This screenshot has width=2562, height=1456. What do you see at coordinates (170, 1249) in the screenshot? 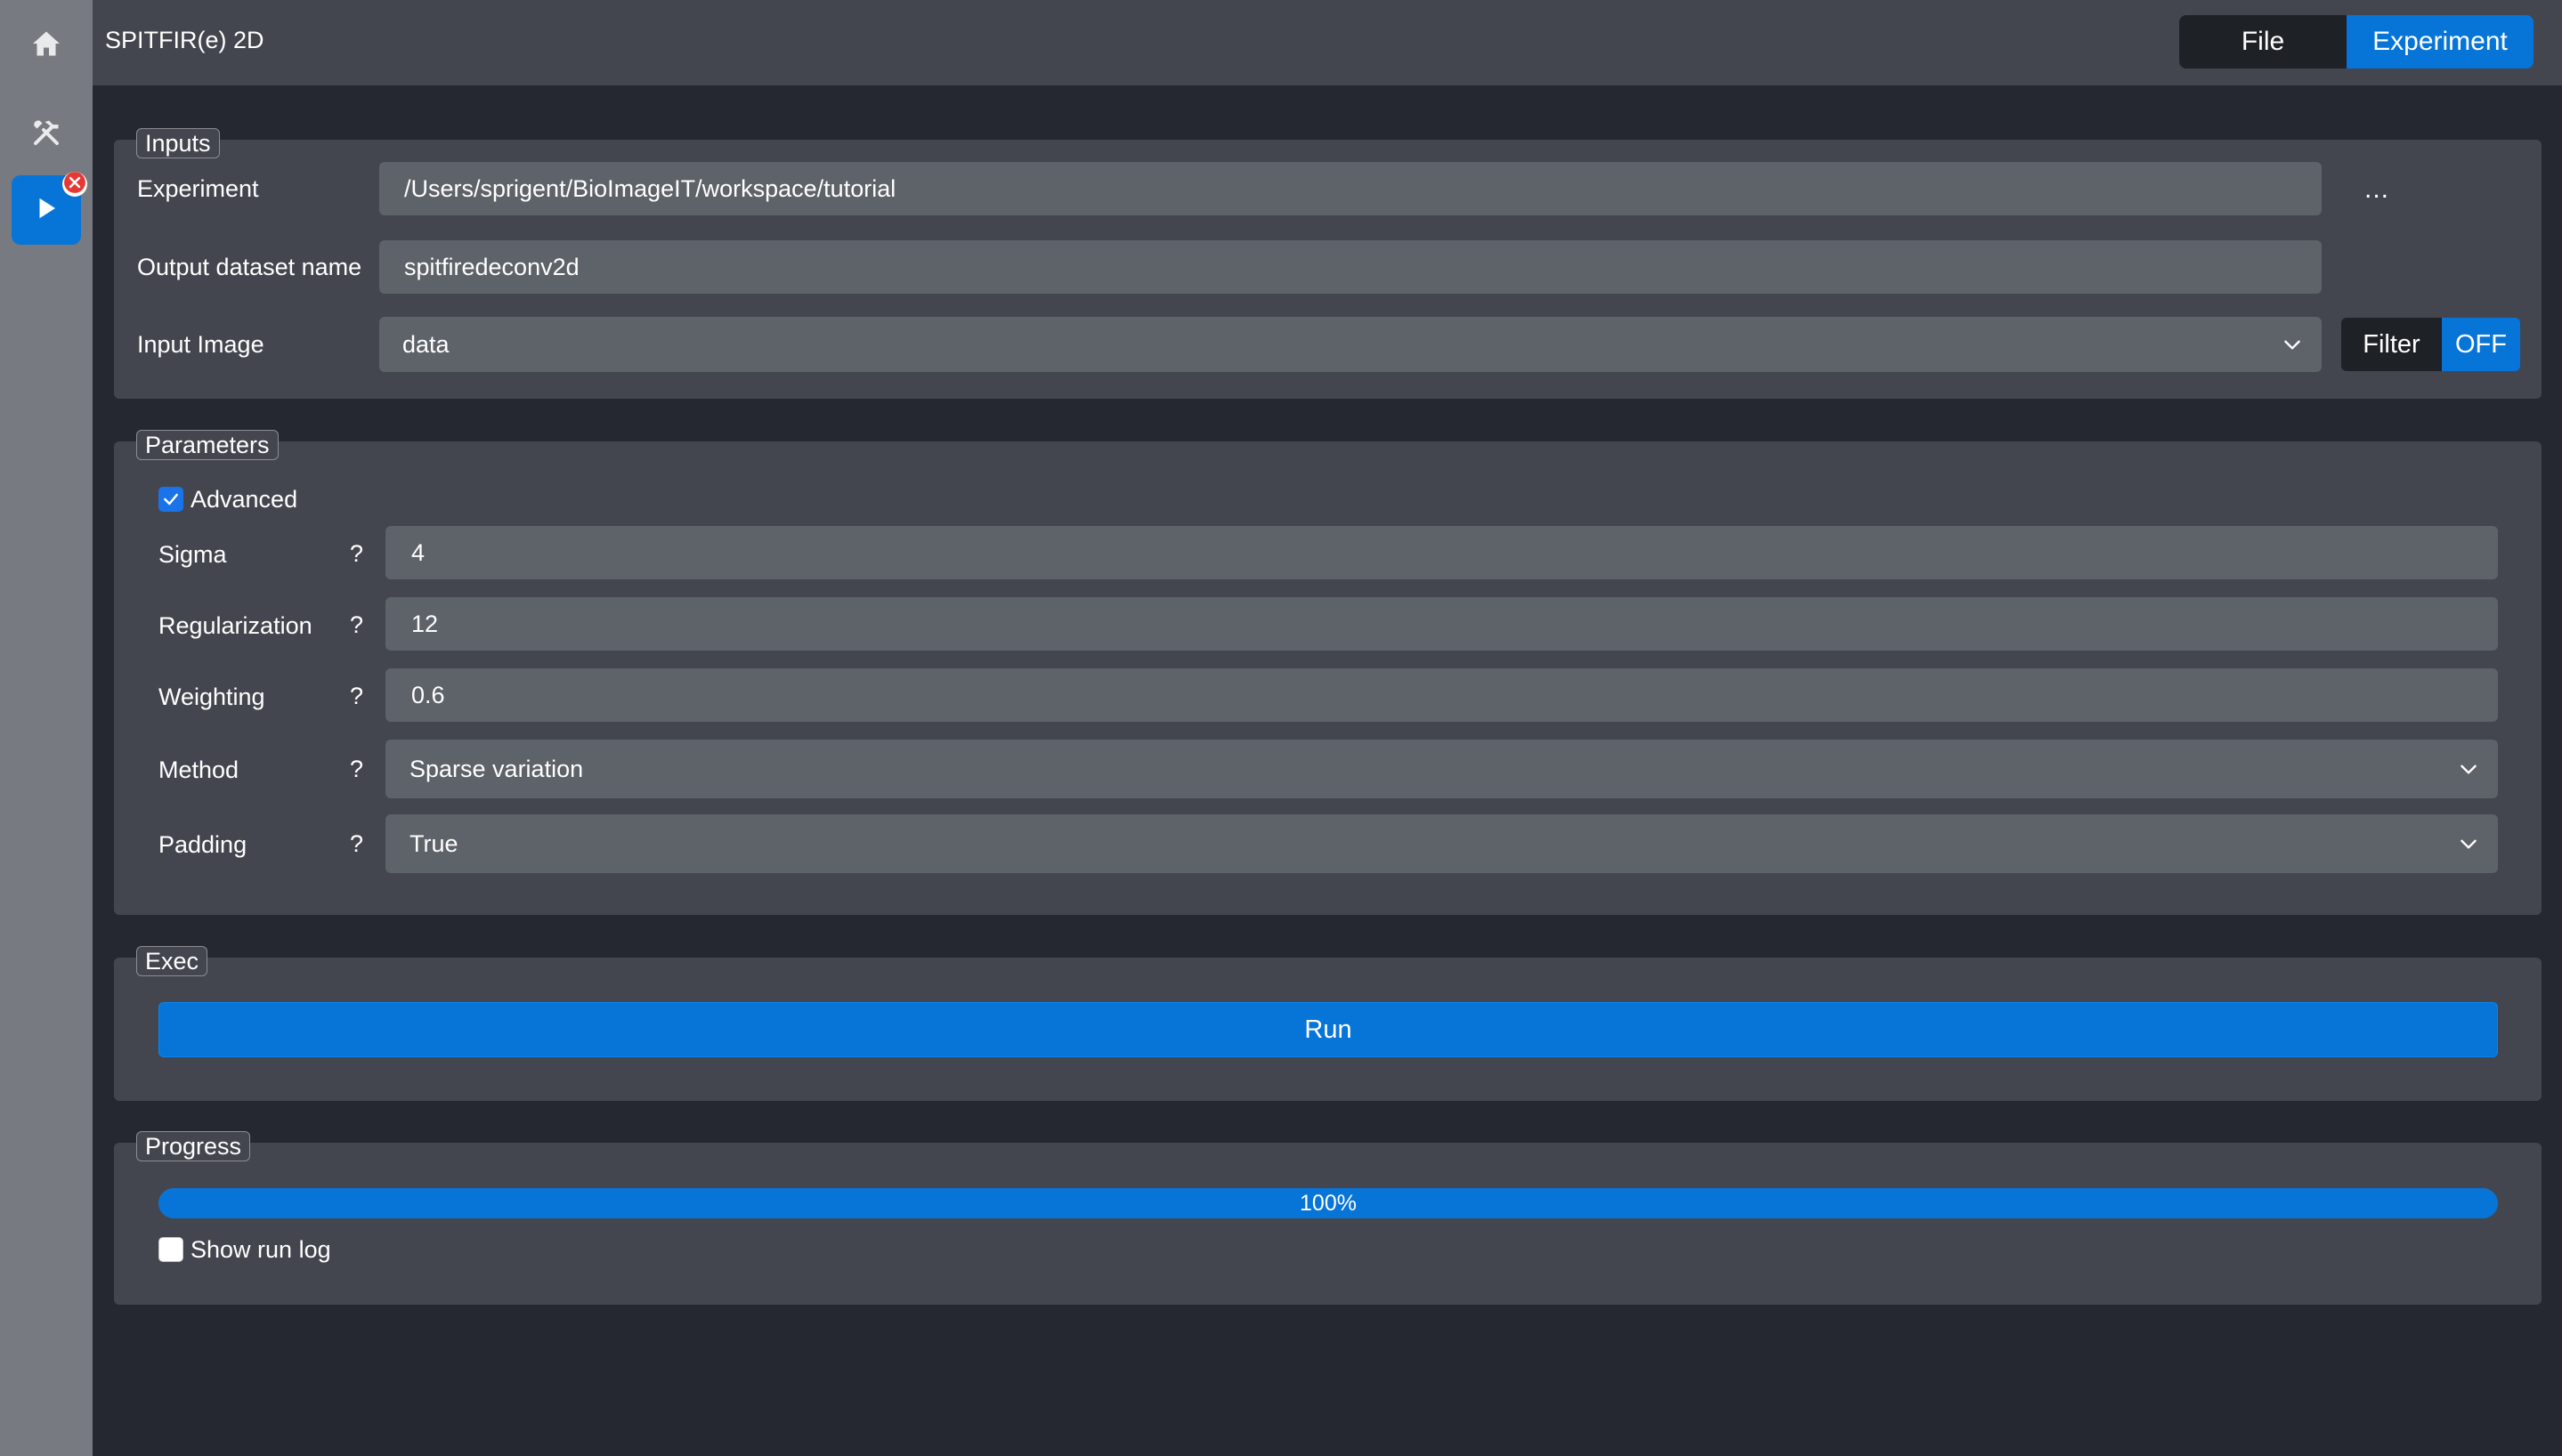
I see `show-run-log-checkbox` at bounding box center [170, 1249].